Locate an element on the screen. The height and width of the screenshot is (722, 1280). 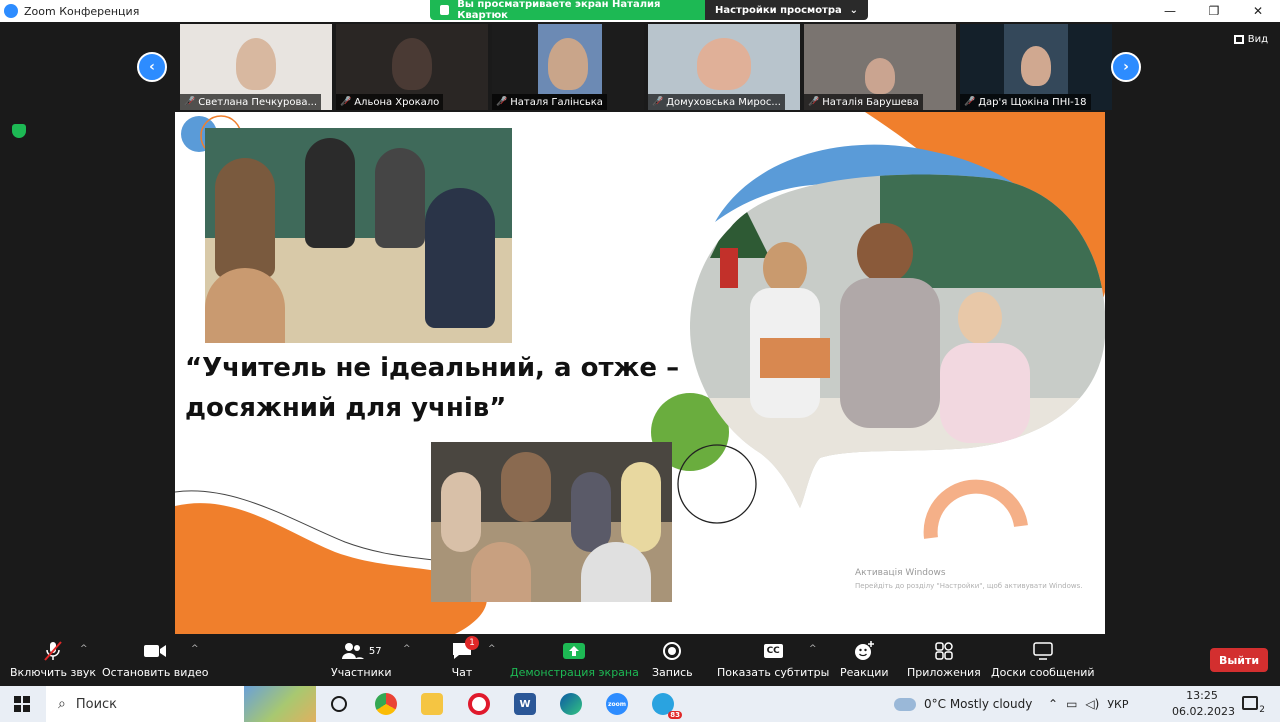
telegram-badge: 83 is located at coordinates (675, 715).